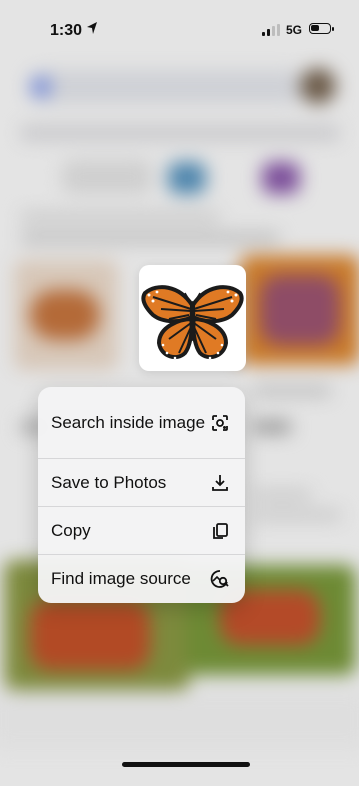 This screenshot has width=359, height=786. I want to click on home-indicator, so click(186, 764).